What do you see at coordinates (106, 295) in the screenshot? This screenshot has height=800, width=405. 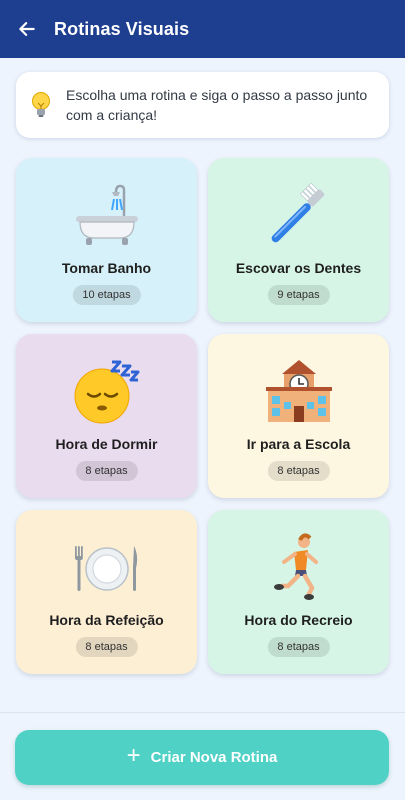 I see `steps-badge: 10 etapas` at bounding box center [106, 295].